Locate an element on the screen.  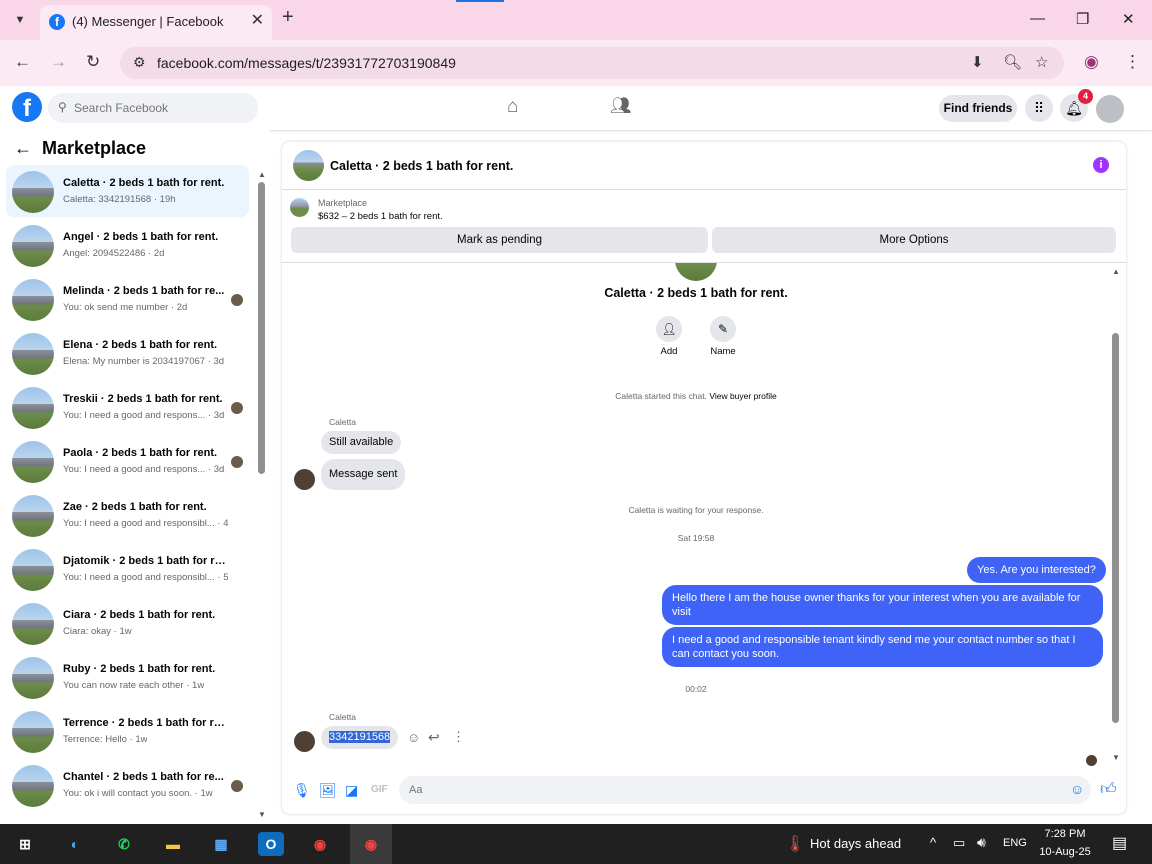
chat-title: Caletta · 2 beds 1 bath for rent. is located at coordinates (421, 166).